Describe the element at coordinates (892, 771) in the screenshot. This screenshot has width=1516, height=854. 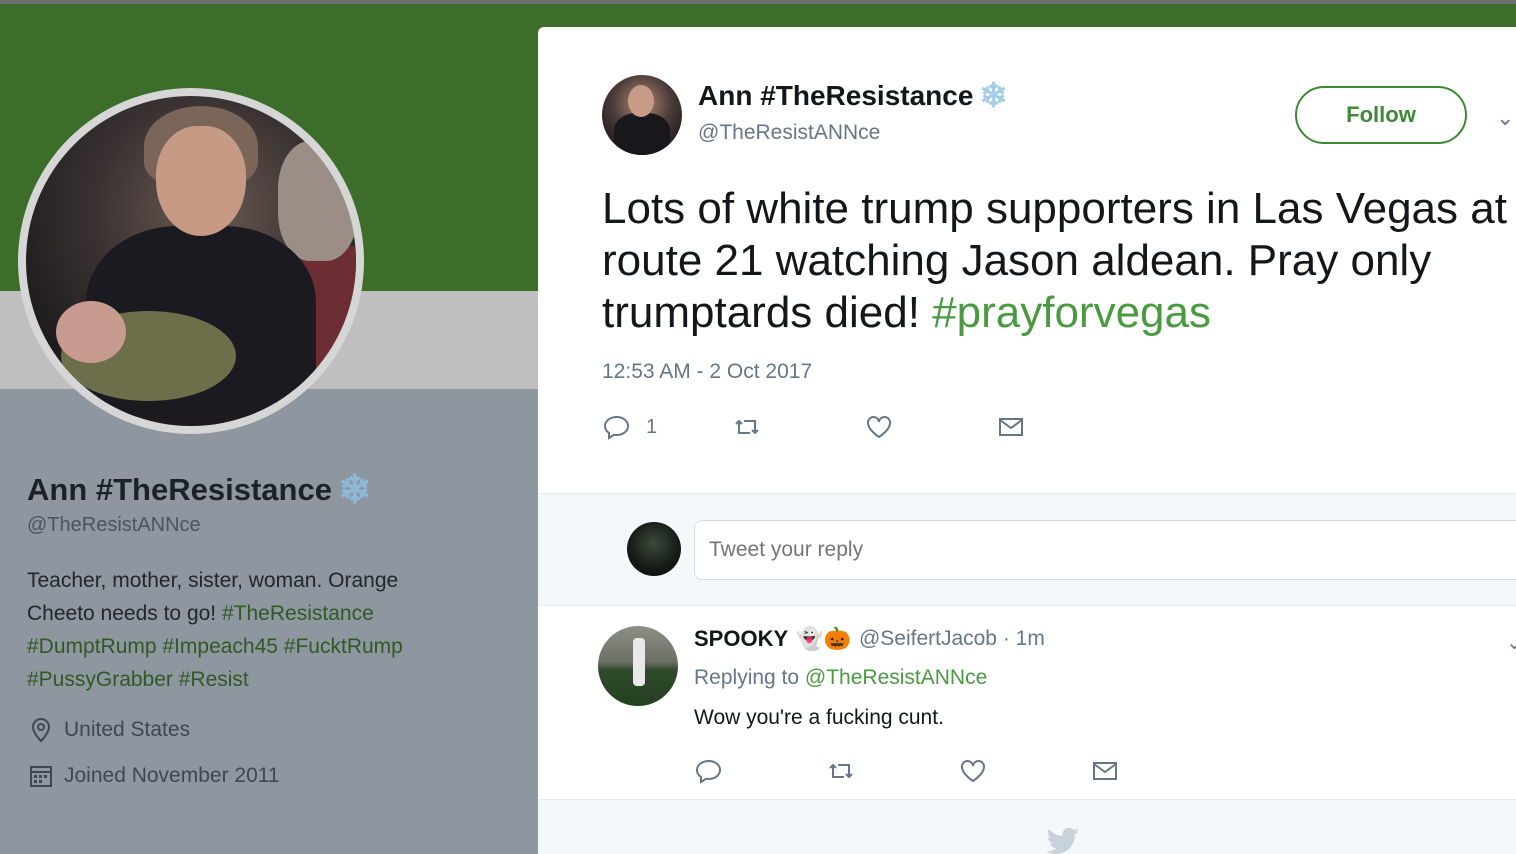
I see `reply-retweet-button` at that location.